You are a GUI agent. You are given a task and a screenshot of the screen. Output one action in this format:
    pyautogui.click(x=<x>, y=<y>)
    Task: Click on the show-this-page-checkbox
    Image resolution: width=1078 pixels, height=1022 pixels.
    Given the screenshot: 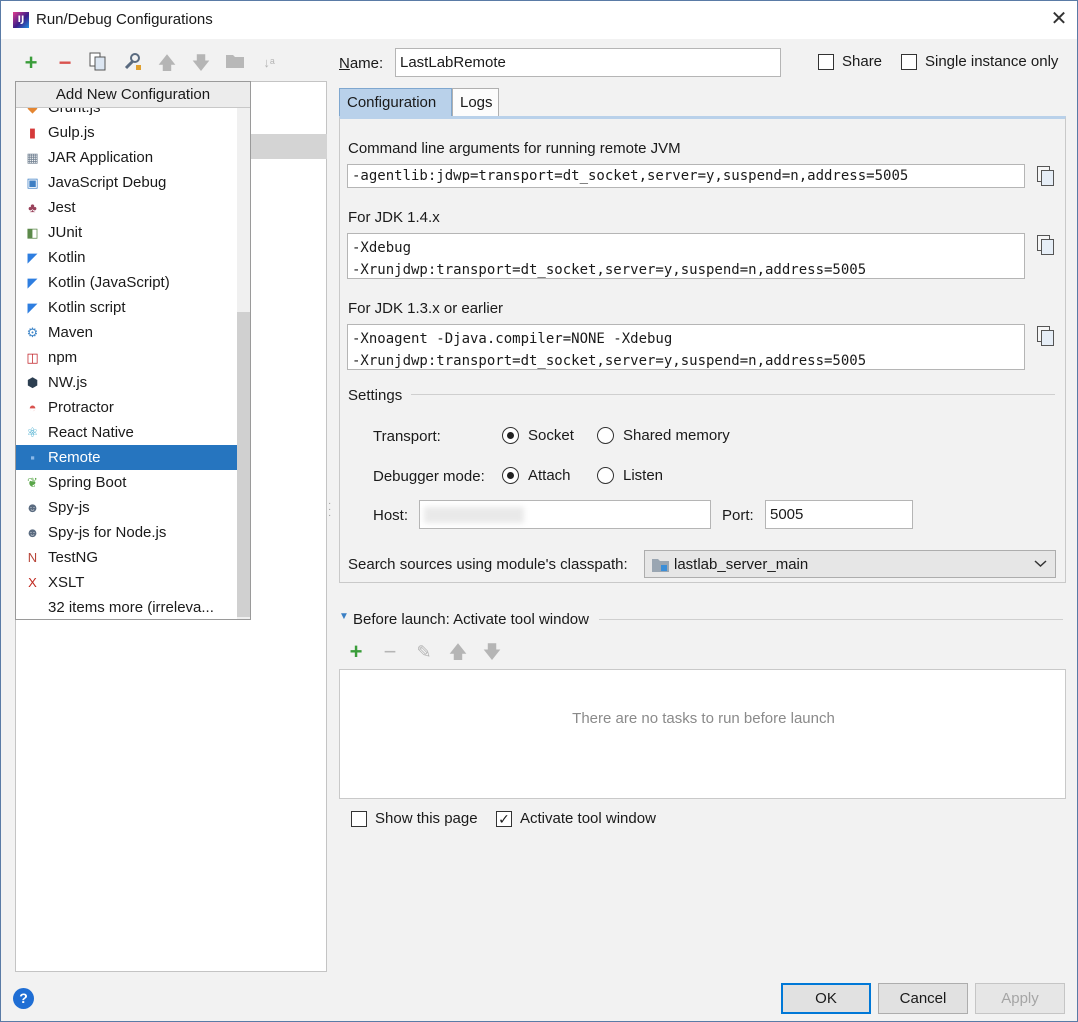 What is the action you would take?
    pyautogui.click(x=359, y=819)
    